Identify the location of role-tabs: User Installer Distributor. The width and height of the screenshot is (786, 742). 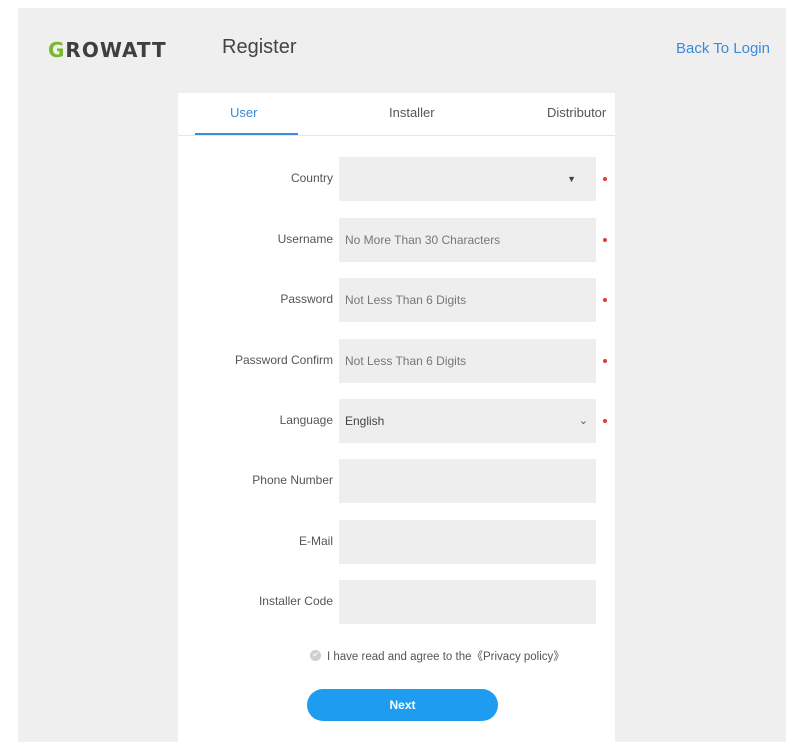
(396, 114).